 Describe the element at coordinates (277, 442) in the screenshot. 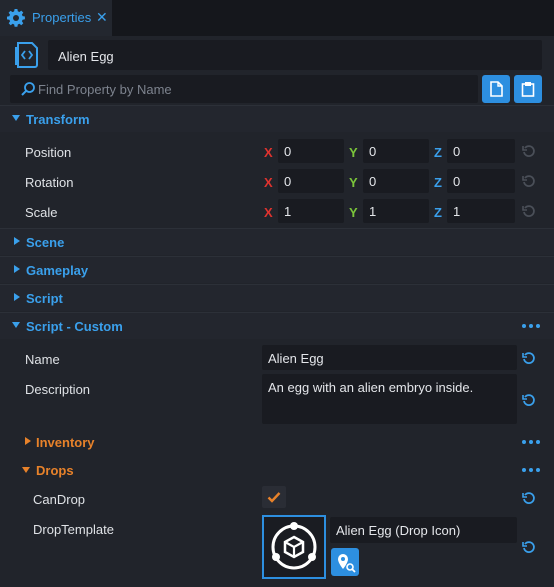

I see `subsection-inventory: Inventory` at that location.